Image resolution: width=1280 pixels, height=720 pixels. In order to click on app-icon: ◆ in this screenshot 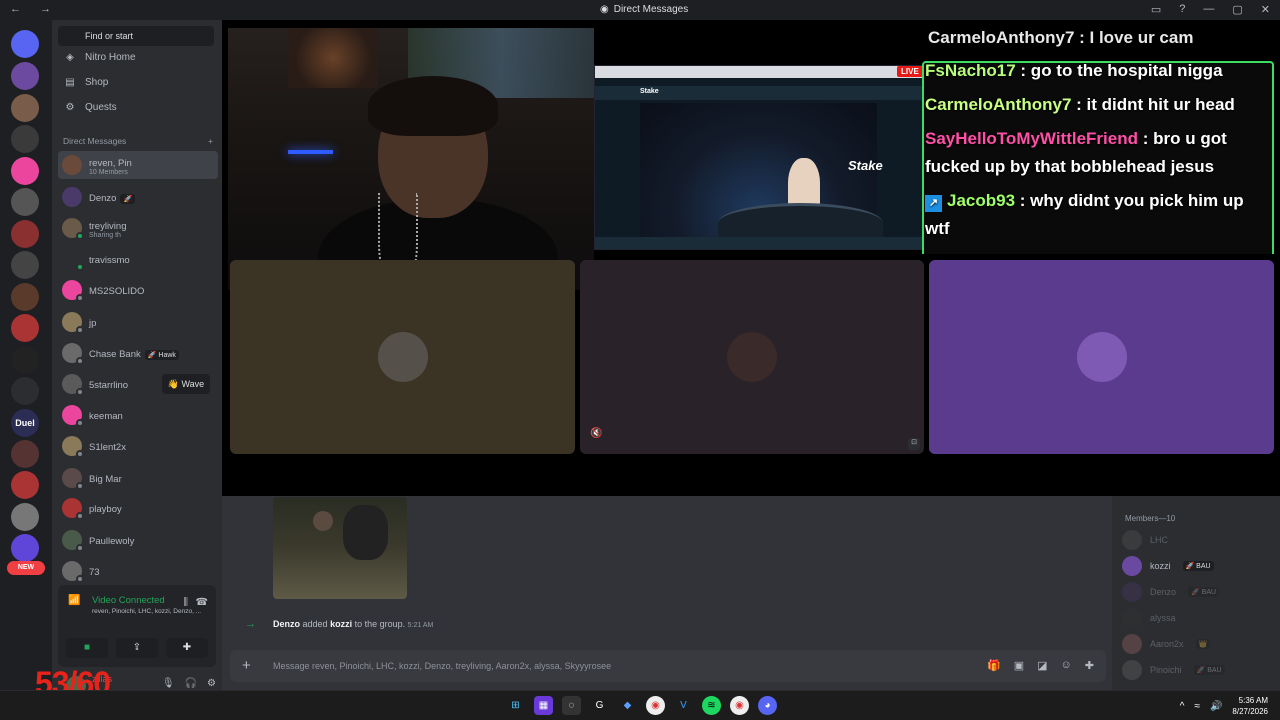, I will do `click(627, 705)`.